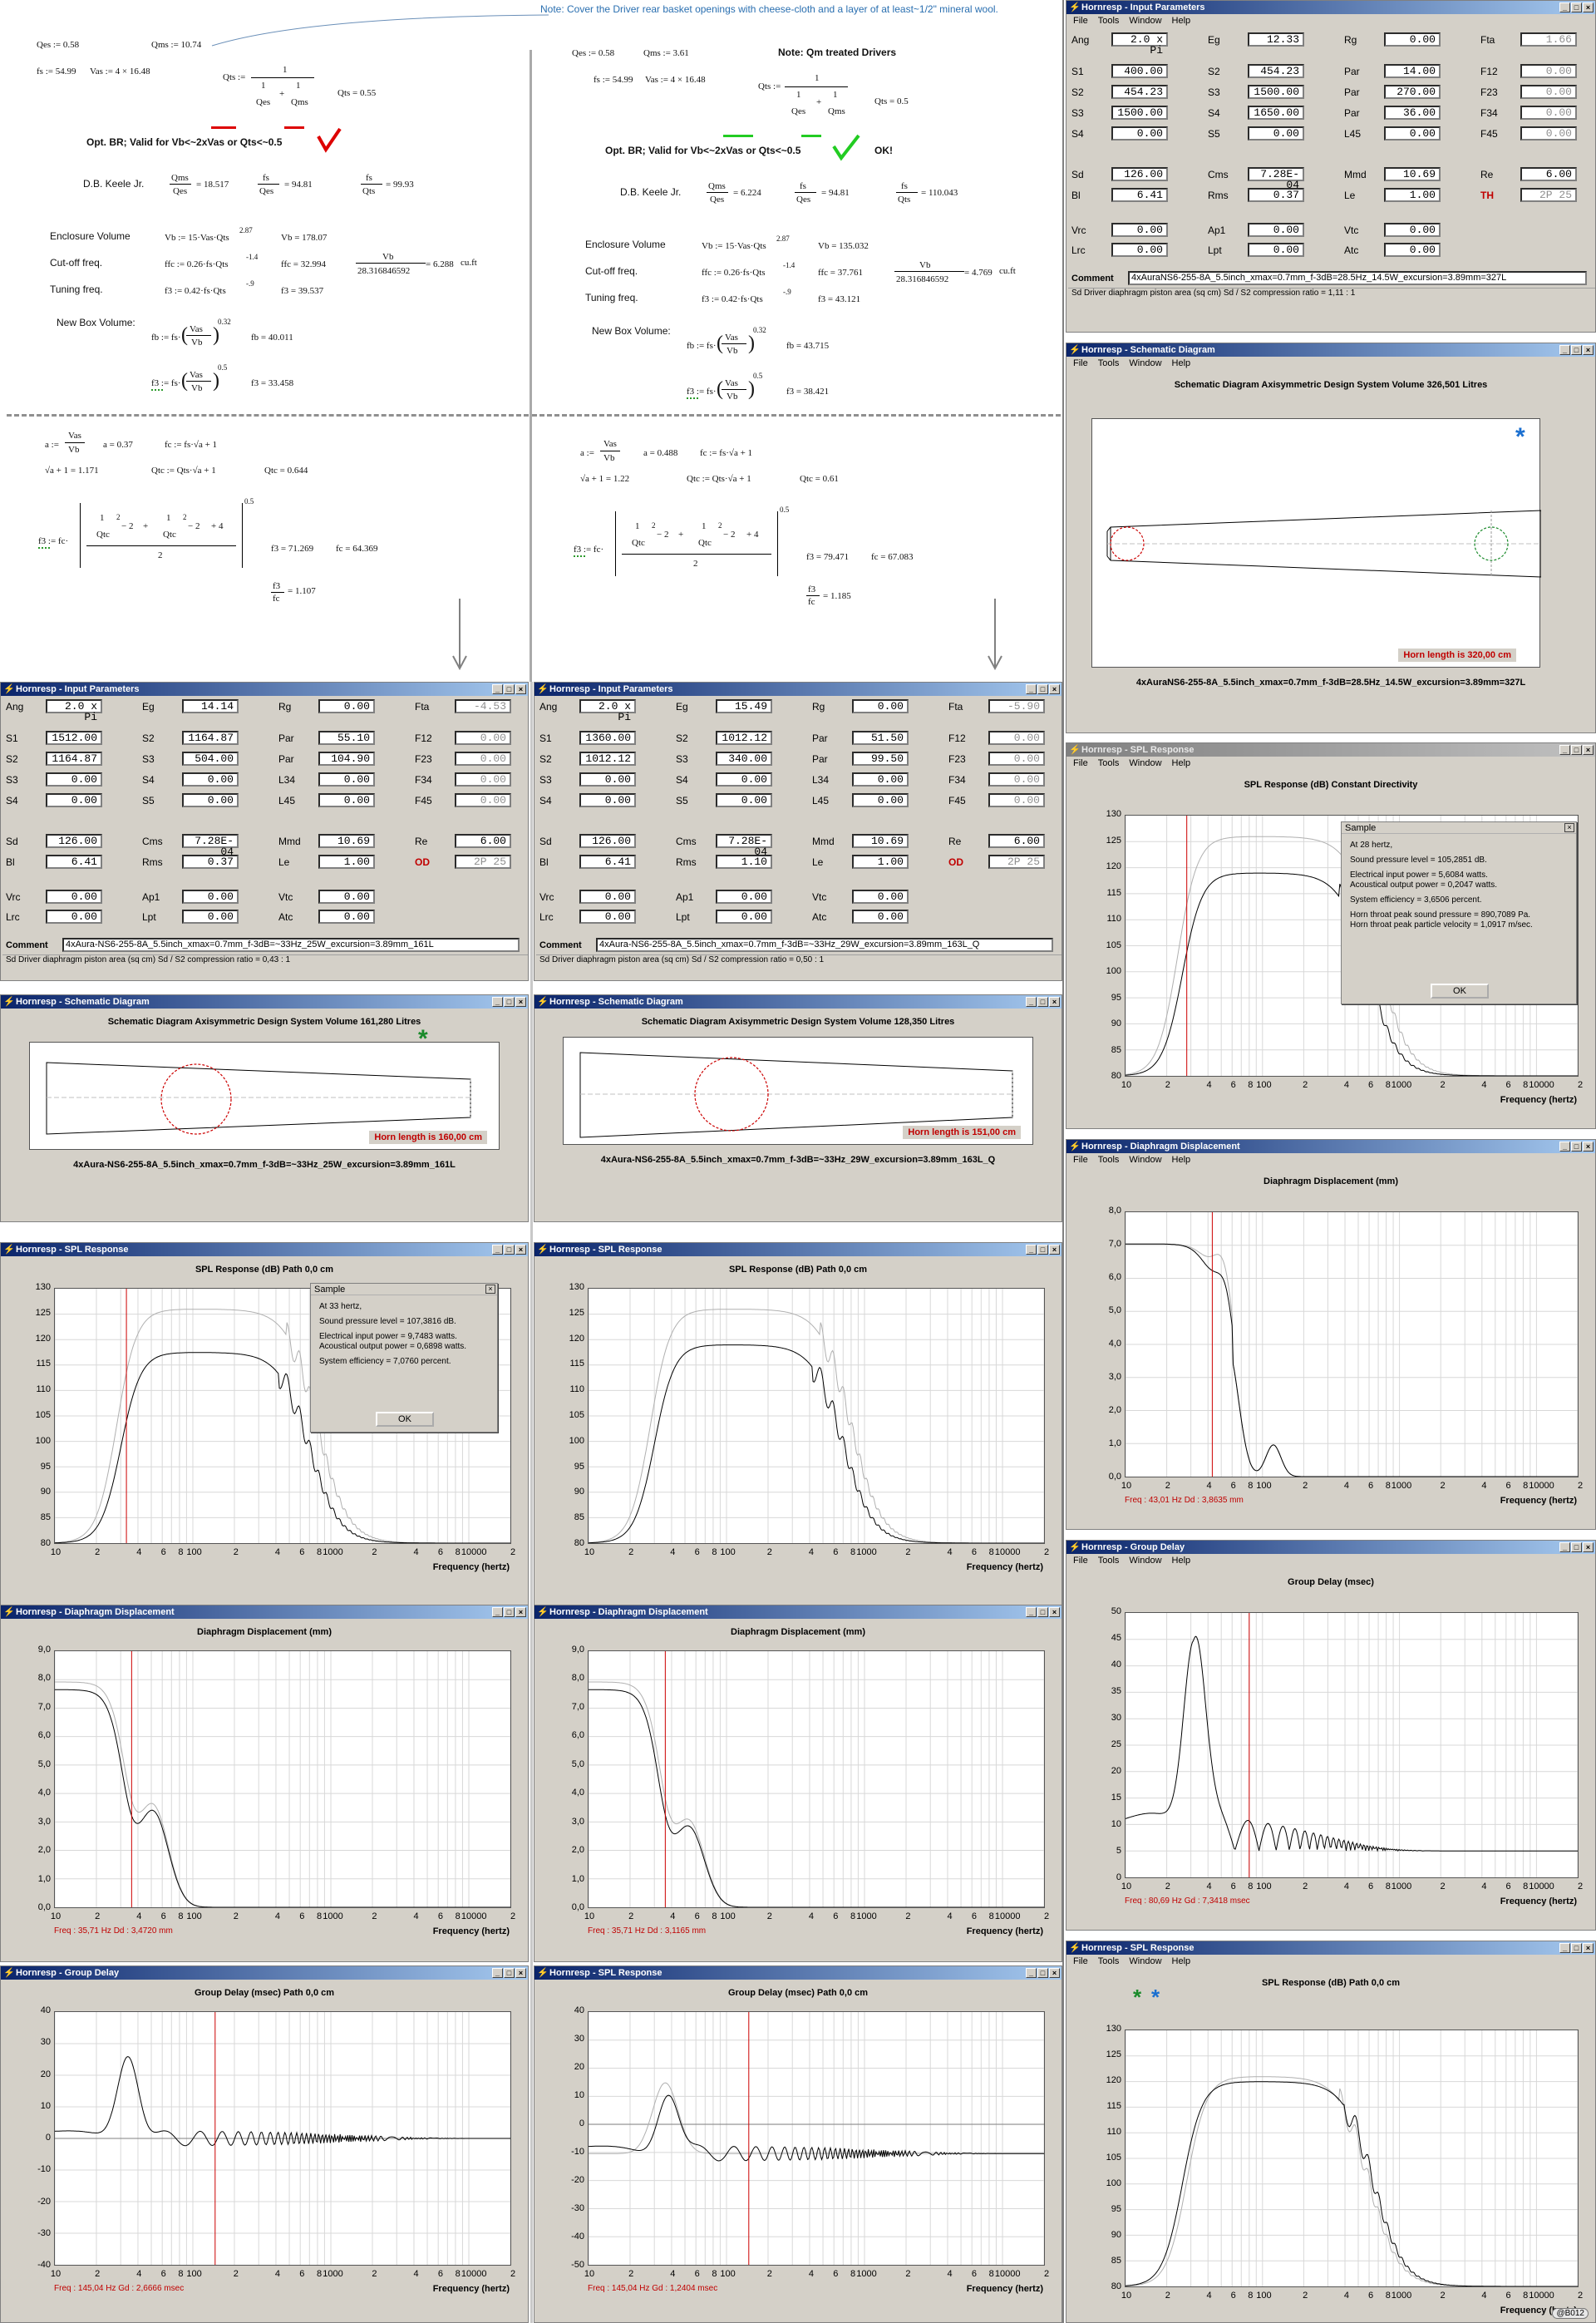 Image resolution: width=1596 pixels, height=2323 pixels. I want to click on param-field-s1: 1512.00, so click(74, 738).